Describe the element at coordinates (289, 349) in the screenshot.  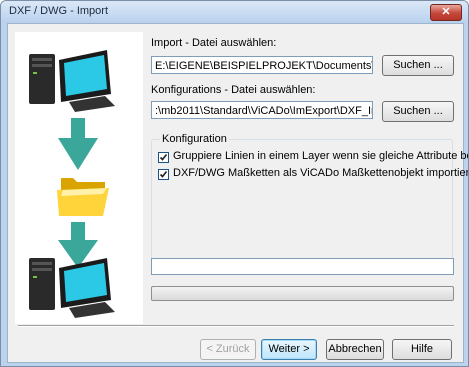
I see `next-button: Weiter >` at that location.